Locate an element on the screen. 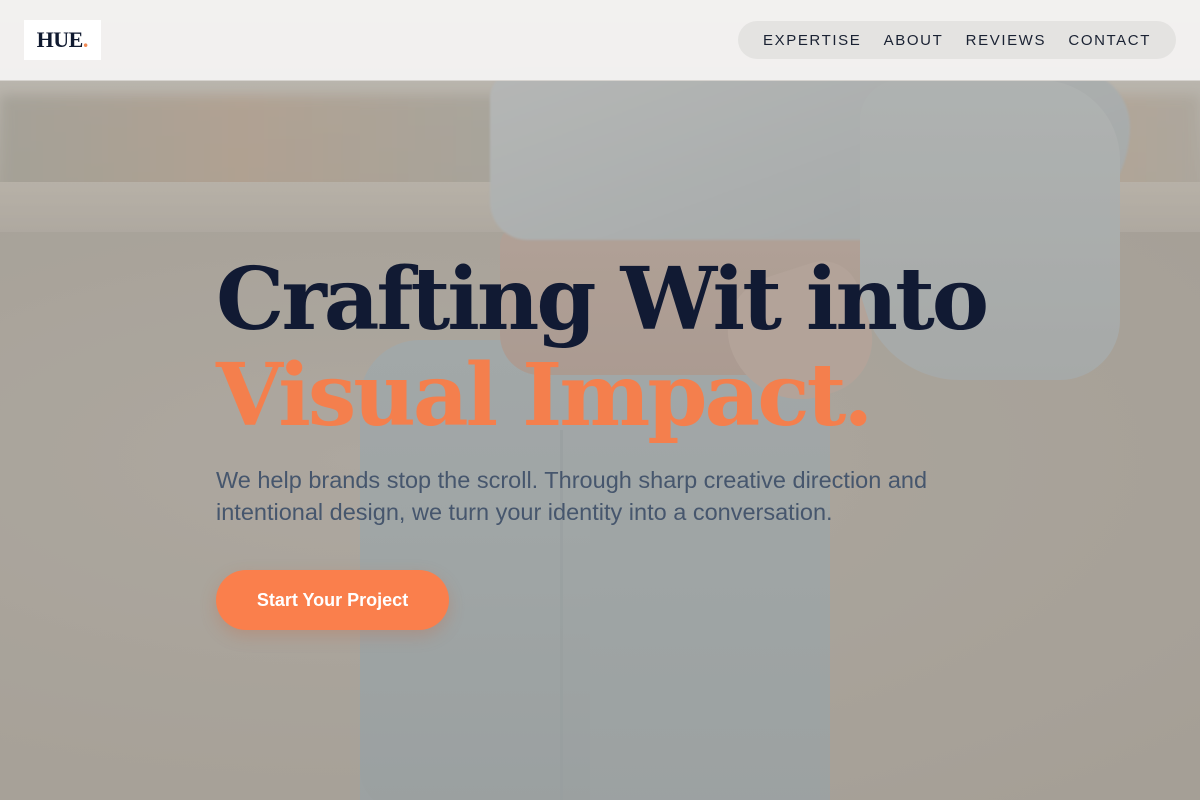 Image resolution: width=1200 pixels, height=800 pixels. logo-text: HUE is located at coordinates (60, 39).